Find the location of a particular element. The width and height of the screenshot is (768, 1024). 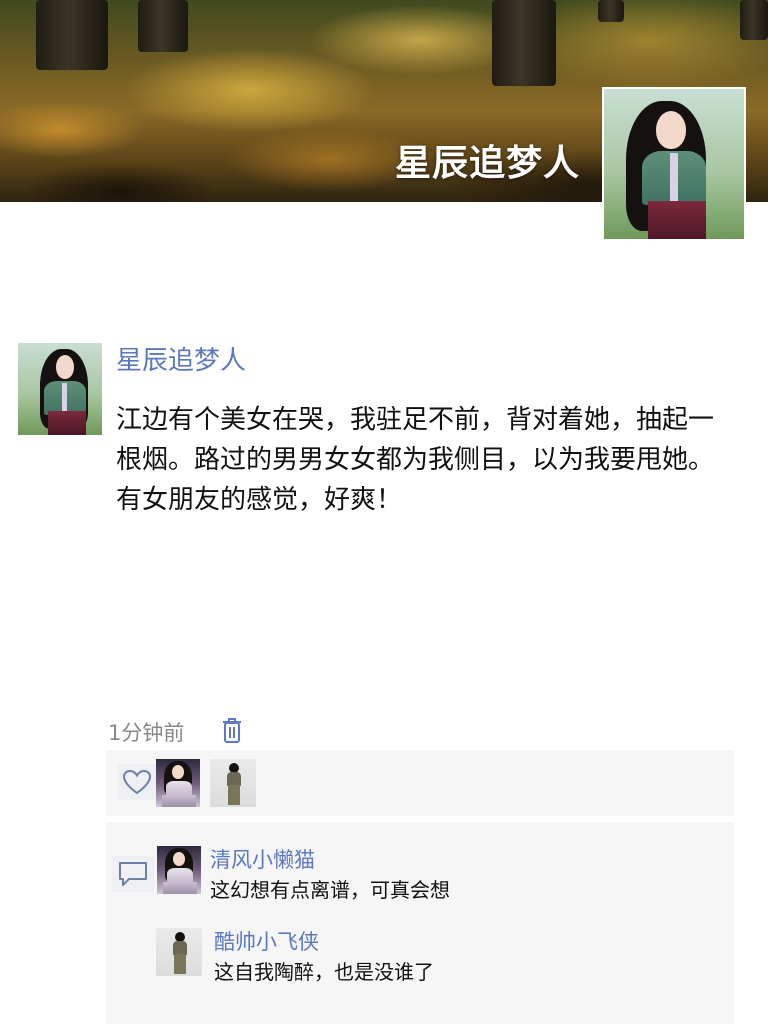

comment-author: 清风小懒猫 is located at coordinates (262, 859).